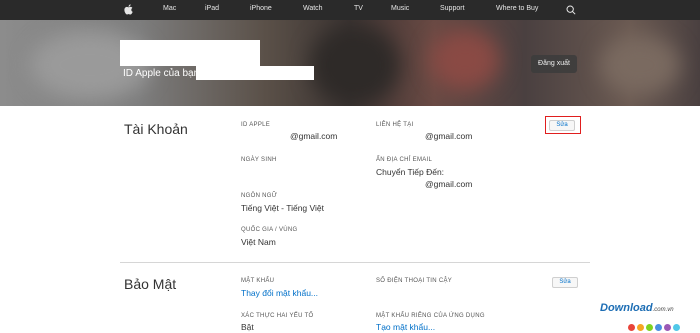 This screenshot has height=333, width=700. What do you see at coordinates (449, 184) in the screenshot?
I see `forward-email-value: @gmail.com` at bounding box center [449, 184].